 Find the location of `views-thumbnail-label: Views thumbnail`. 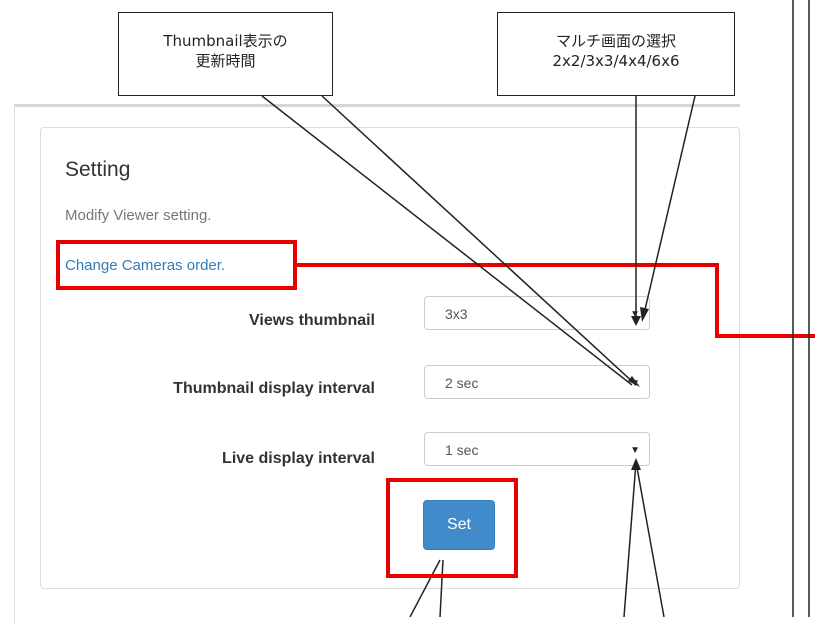

views-thumbnail-label: Views thumbnail is located at coordinates (312, 320).